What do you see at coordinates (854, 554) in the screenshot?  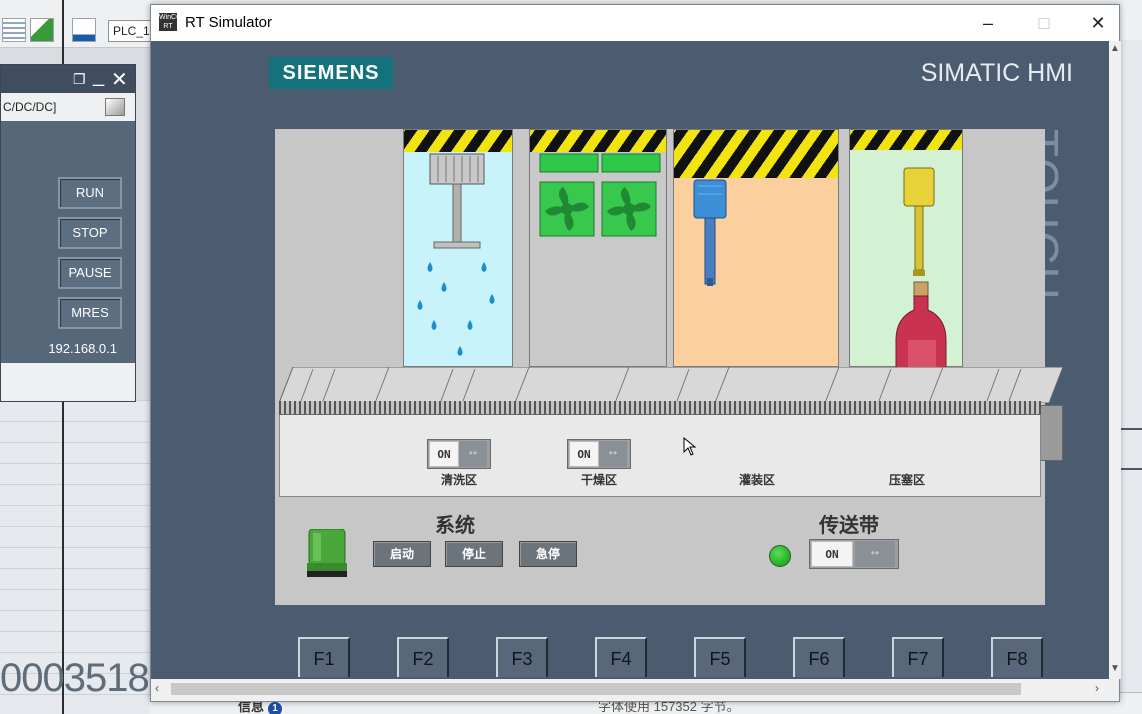 I see `conveyor-toggle: ON ••` at bounding box center [854, 554].